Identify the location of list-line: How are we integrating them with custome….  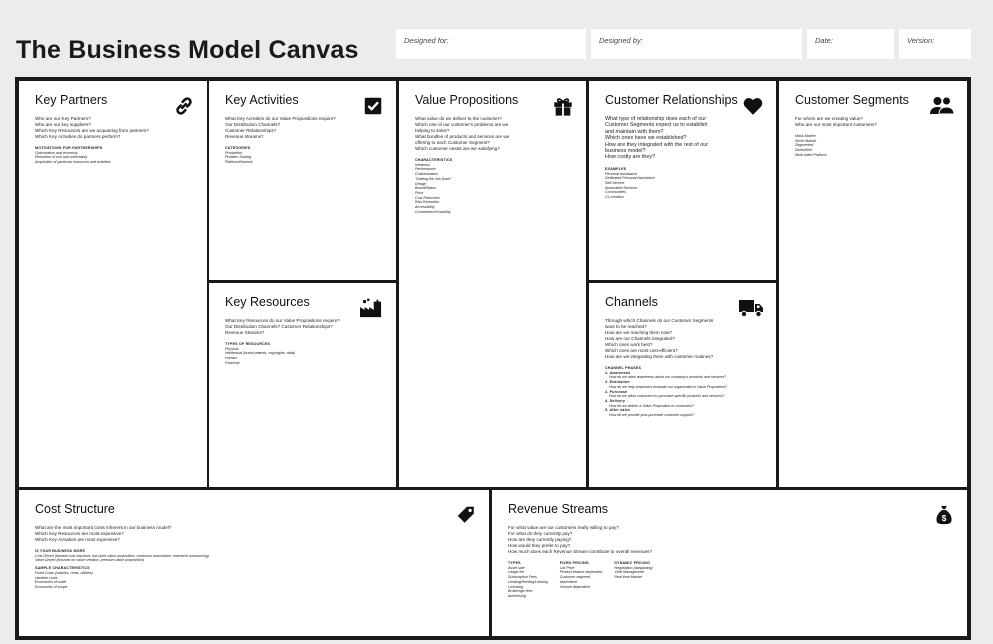
(659, 356).